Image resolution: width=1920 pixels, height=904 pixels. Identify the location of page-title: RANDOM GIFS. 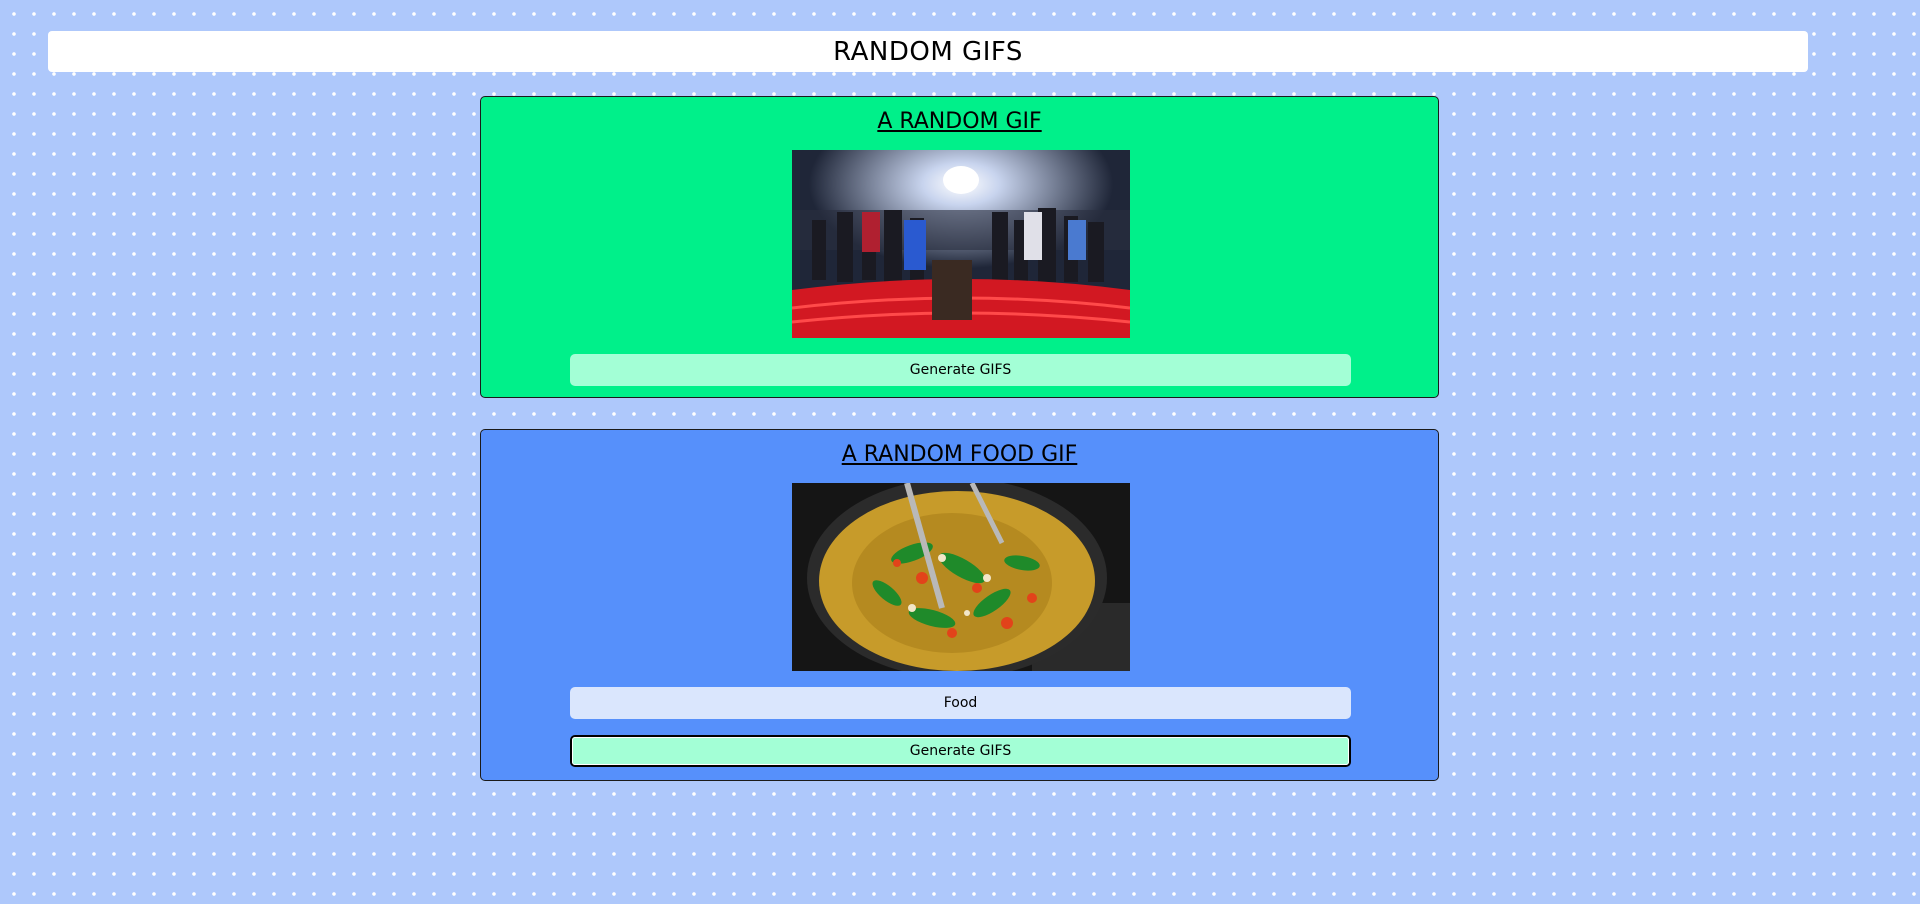
(928, 51).